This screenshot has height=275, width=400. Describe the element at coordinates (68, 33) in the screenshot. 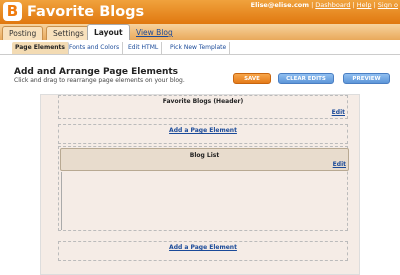

I see `tab-settings: Settings` at that location.